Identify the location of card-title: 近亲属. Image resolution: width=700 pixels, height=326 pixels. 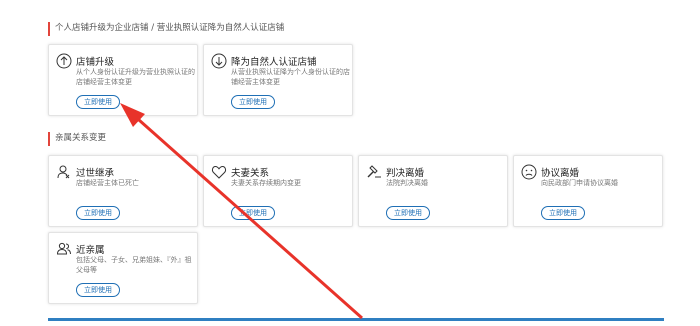
(90, 250).